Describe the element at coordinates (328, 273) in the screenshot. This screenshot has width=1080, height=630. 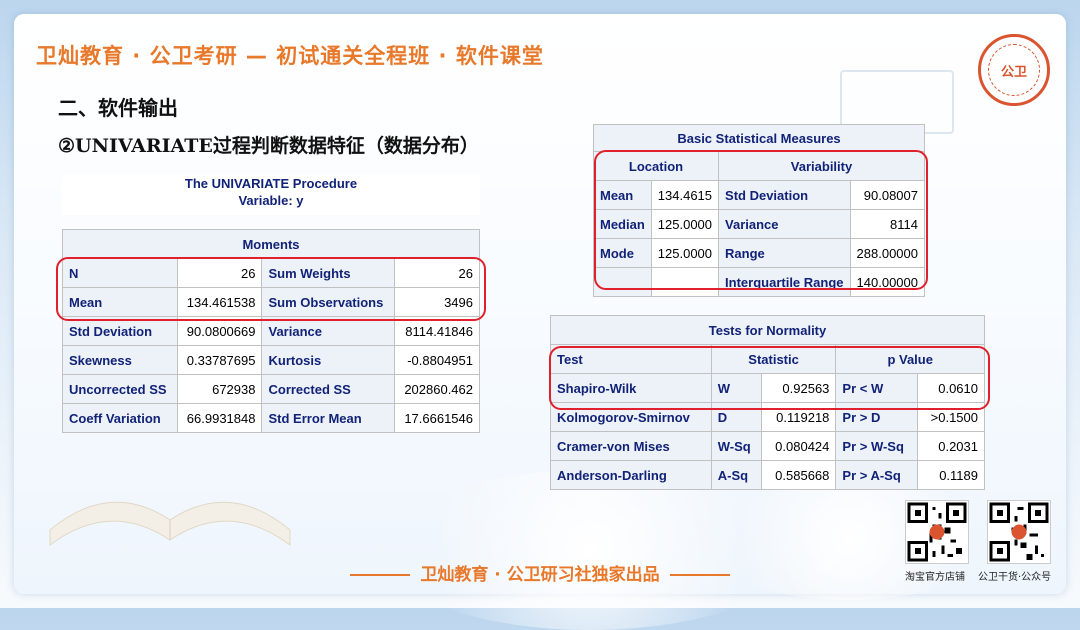
I see `moment-label: Sum Weights` at that location.